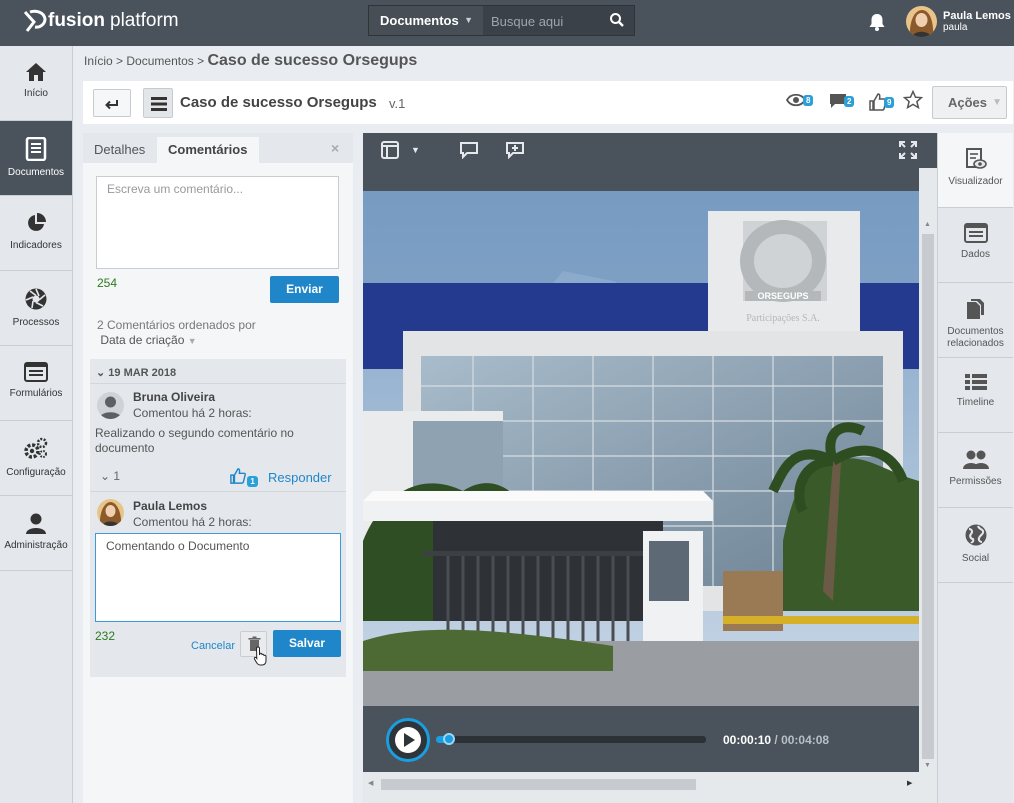 The width and height of the screenshot is (1014, 803). Describe the element at coordinates (783, 318) in the screenshot. I see `sign-bottom-text: Participações S.A.` at that location.